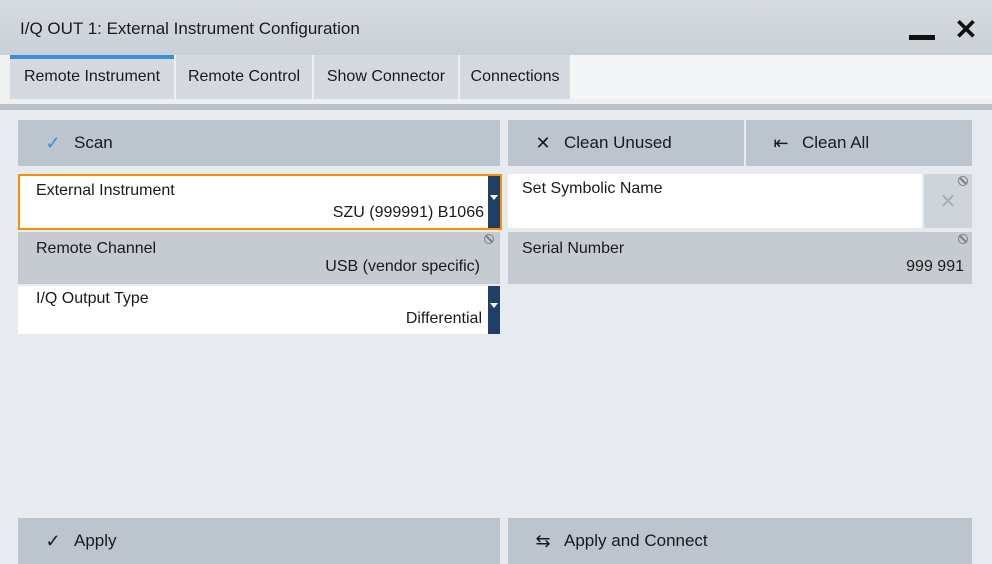 This screenshot has height=564, width=992. Describe the element at coordinates (259, 143) in the screenshot. I see `scan-button: ✓ Scan` at that location.